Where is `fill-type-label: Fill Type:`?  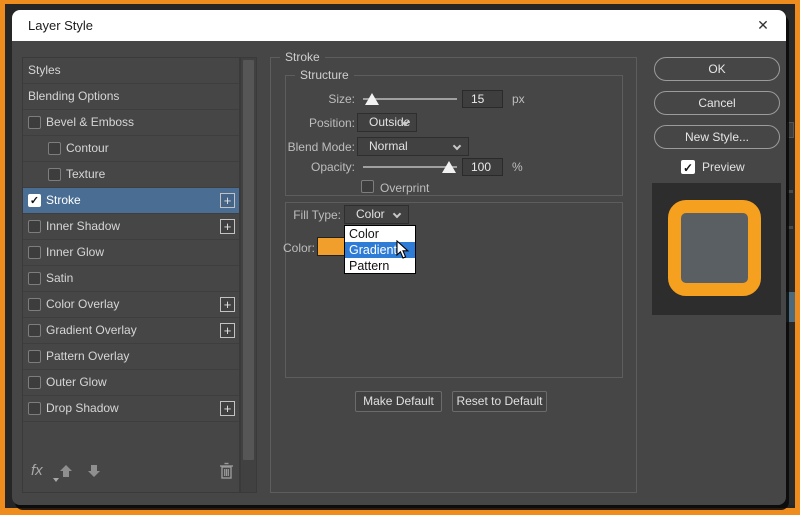 fill-type-label: Fill Type: is located at coordinates (317, 215).